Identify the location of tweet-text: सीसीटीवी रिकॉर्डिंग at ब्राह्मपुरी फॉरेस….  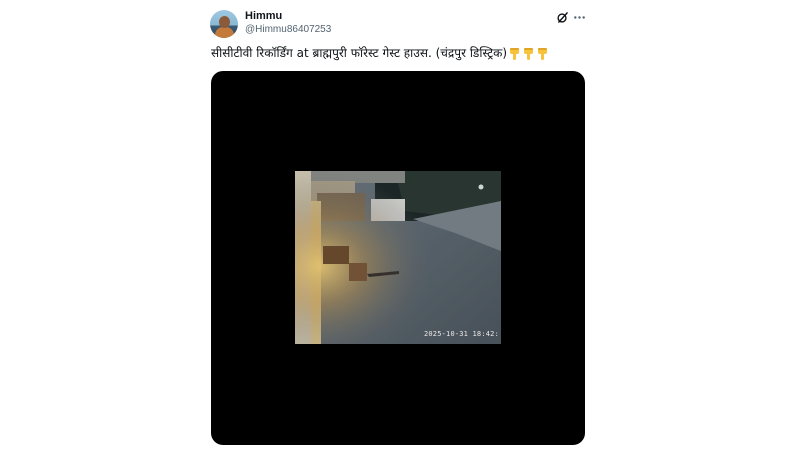
(396, 53).